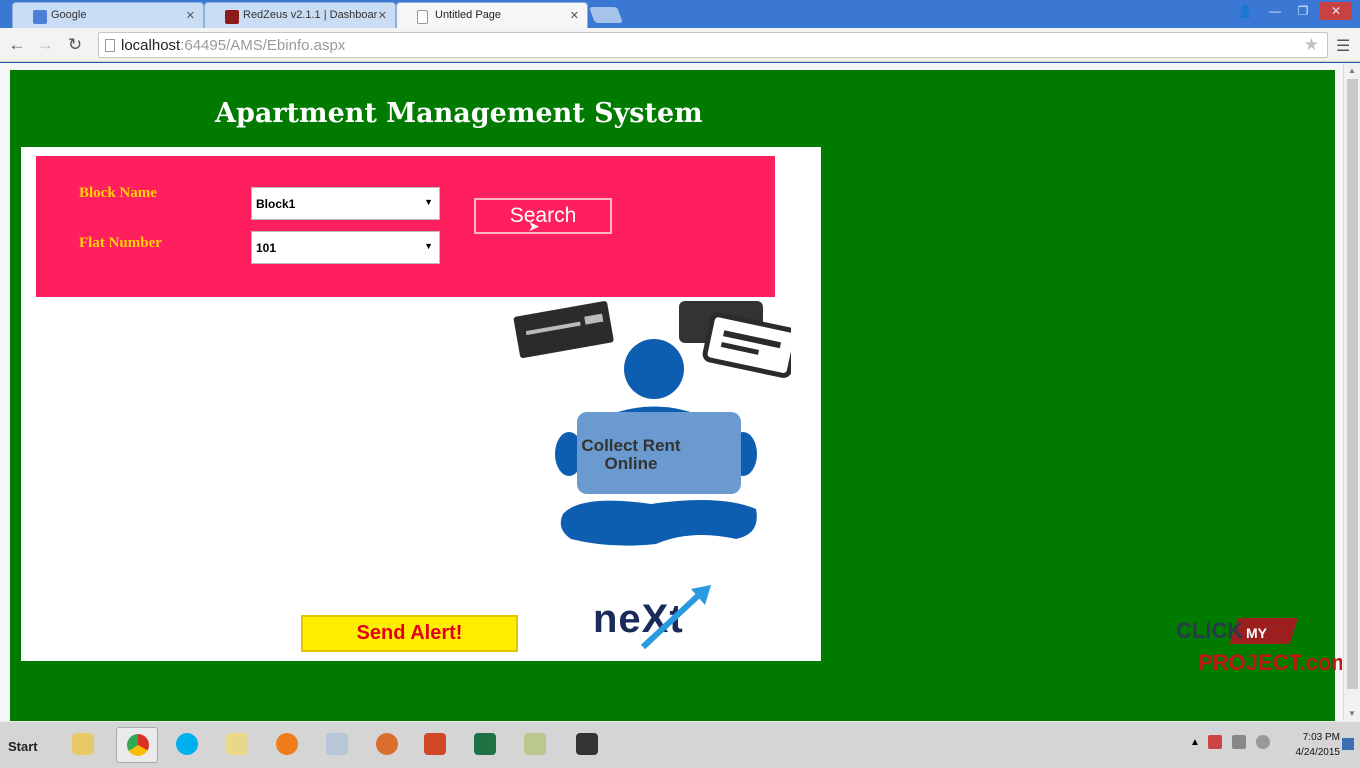 This screenshot has height=768, width=1360. I want to click on taskbar-network-tool, so click(337, 745).